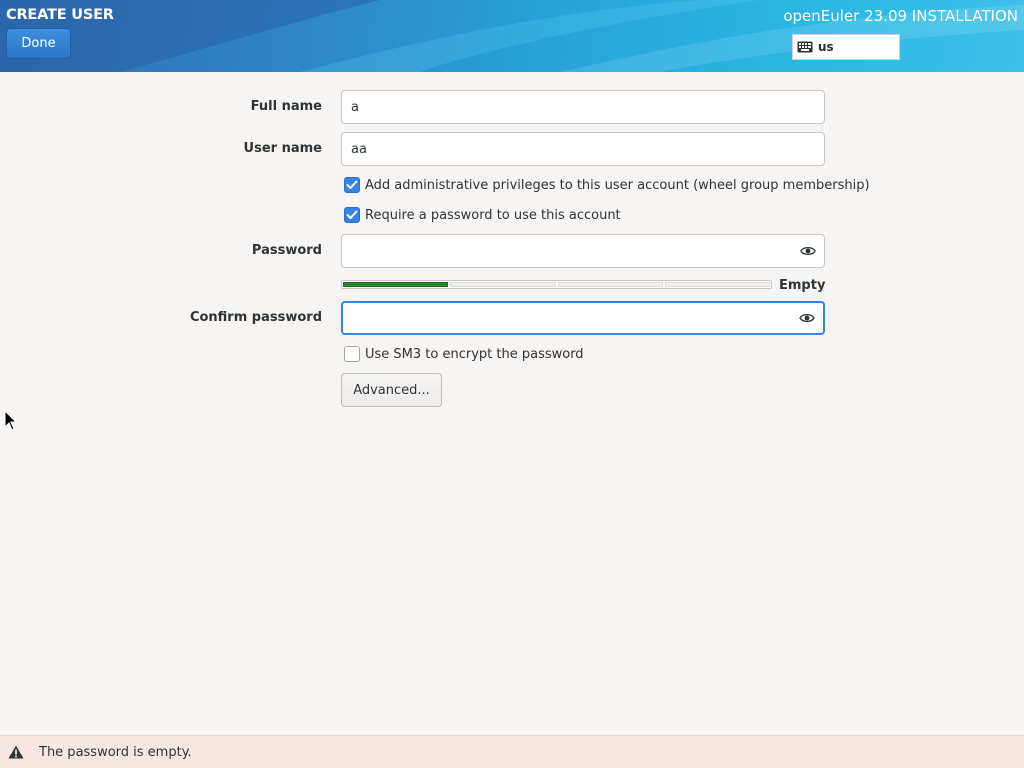 The height and width of the screenshot is (768, 1024). I want to click on product-title: openEuler 23.09 INSTALLATION, so click(900, 16).